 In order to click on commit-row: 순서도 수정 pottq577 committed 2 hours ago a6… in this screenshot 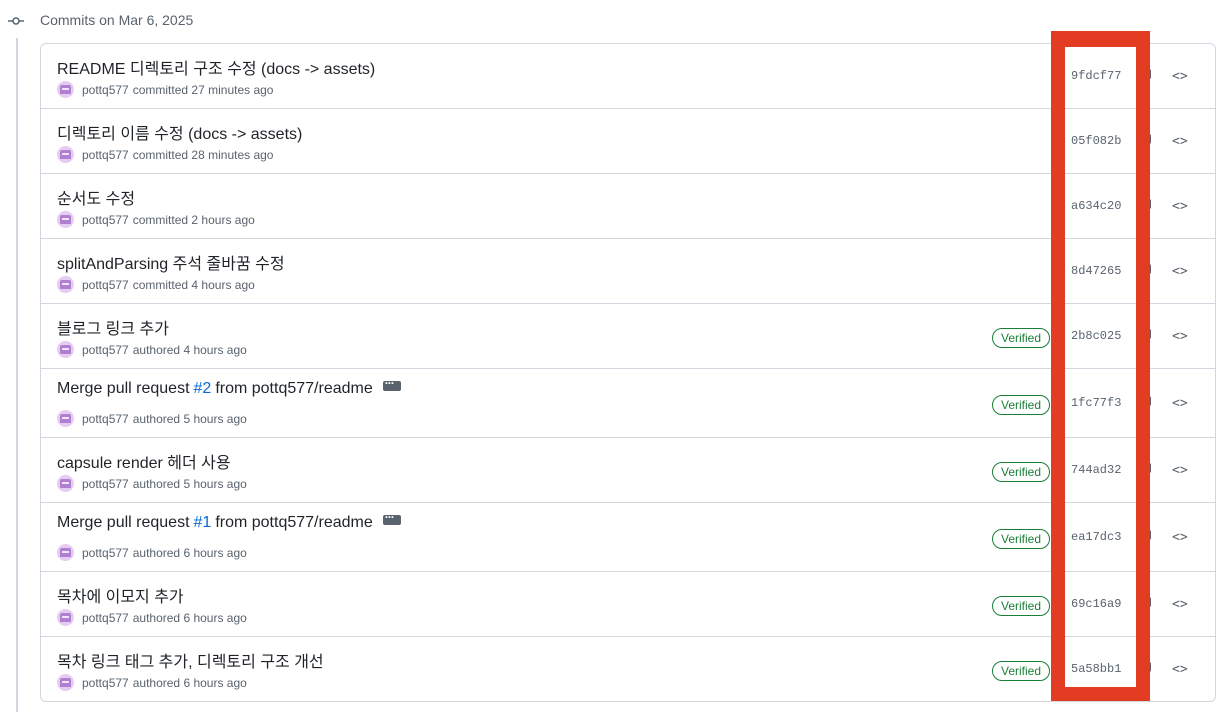, I will do `click(628, 206)`.